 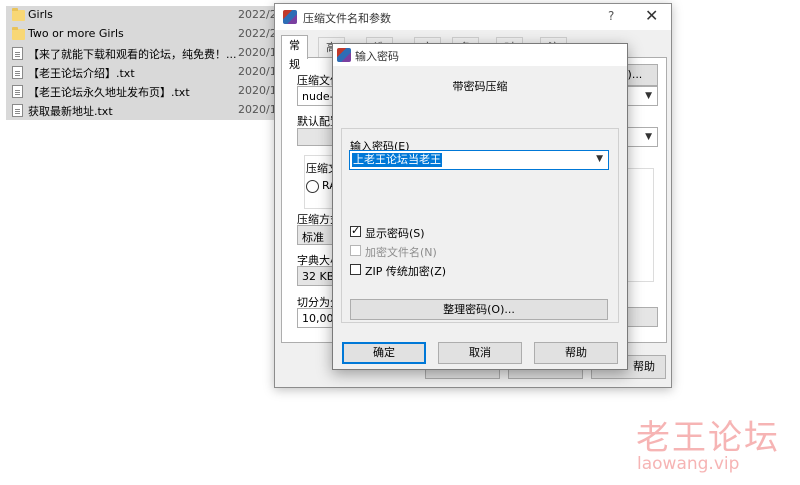 What do you see at coordinates (317, 318) in the screenshot?
I see `split-volumes-input: 10,000 M` at bounding box center [317, 318].